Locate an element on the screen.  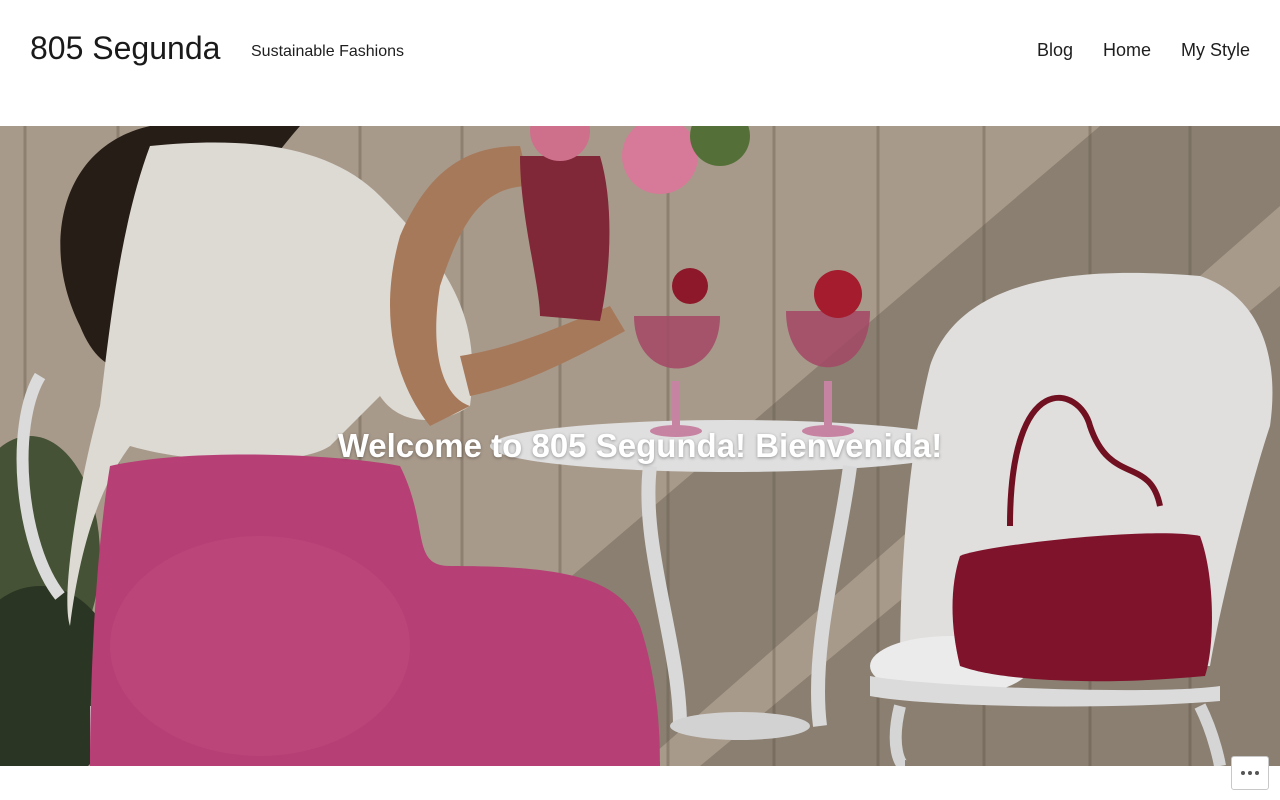
nav-item-my-style: My Style is located at coordinates (1215, 50).